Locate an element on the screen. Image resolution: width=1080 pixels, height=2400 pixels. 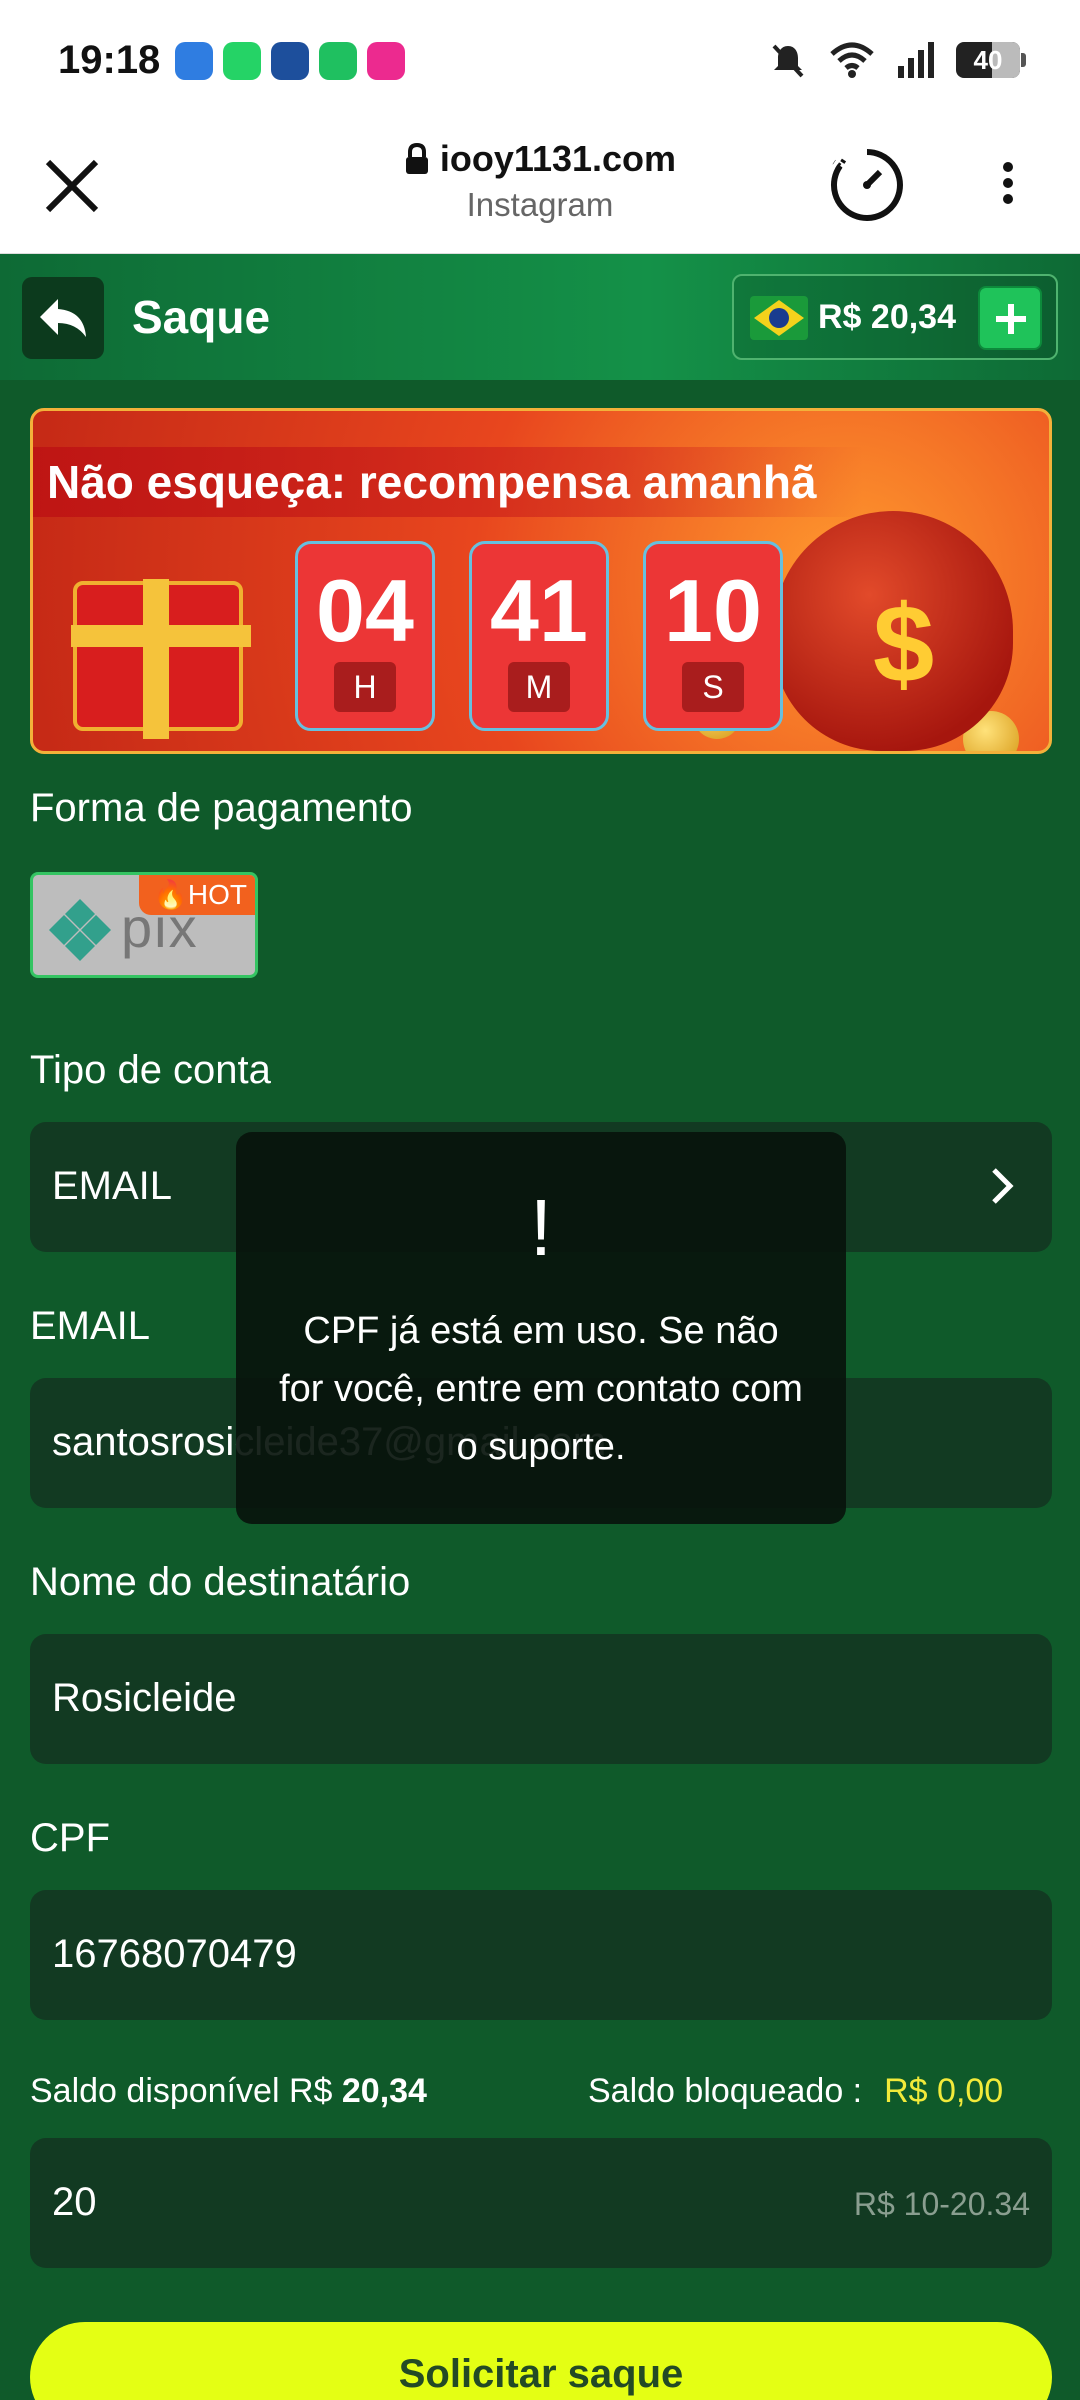
balance-display: R$ 20,34 is located at coordinates (895, 317).